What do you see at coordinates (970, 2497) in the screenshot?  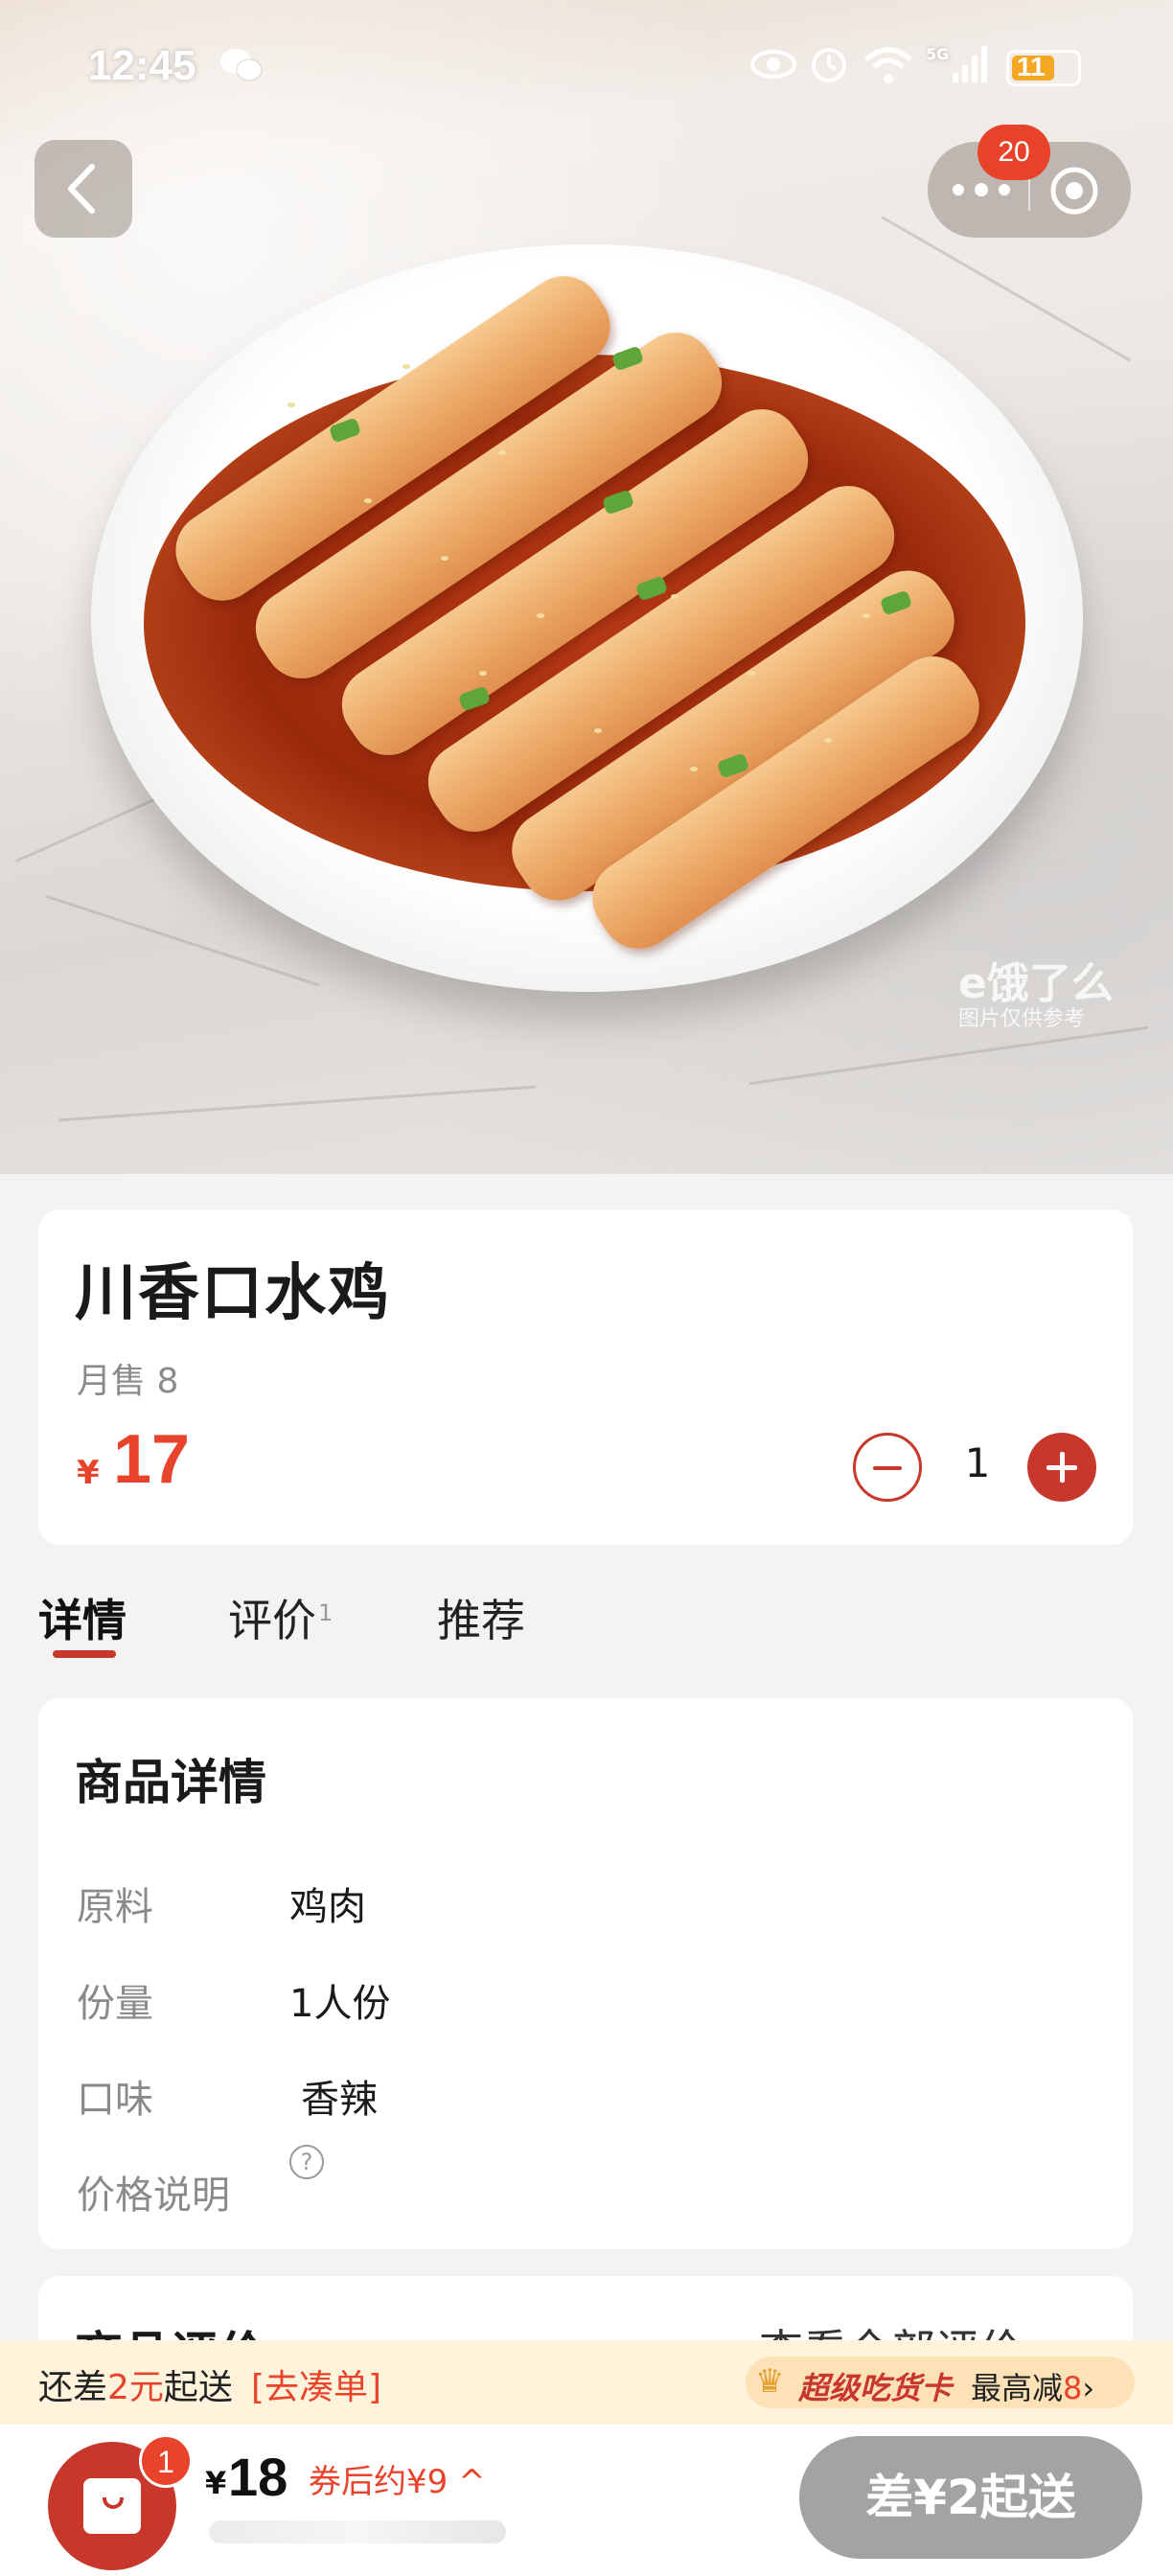 I see `checkout-button: 差¥2起送` at bounding box center [970, 2497].